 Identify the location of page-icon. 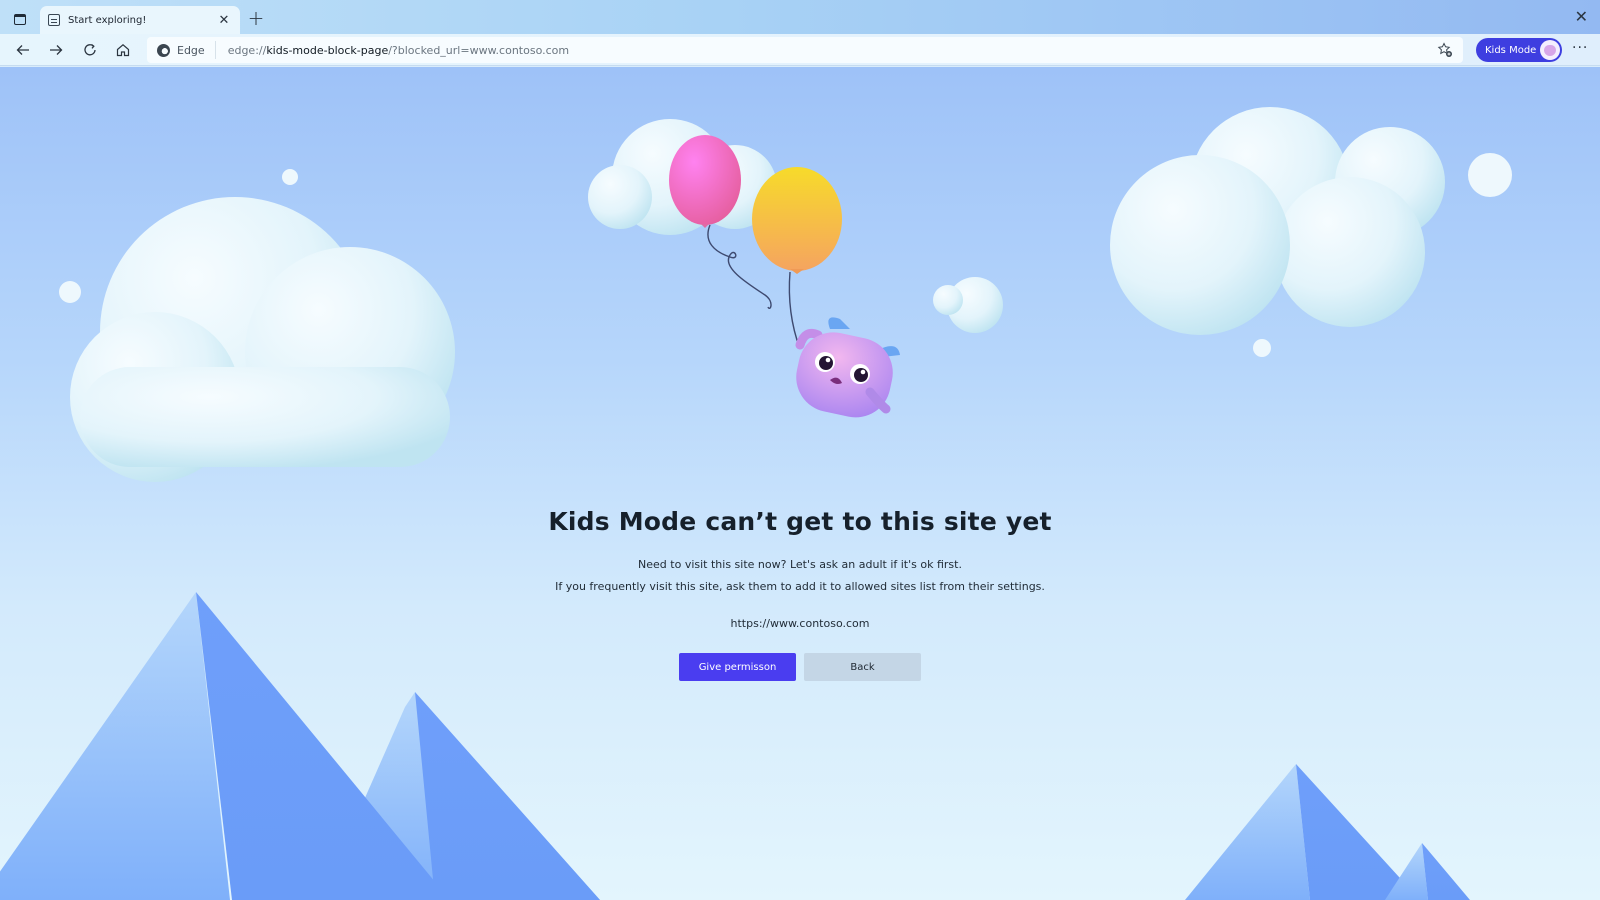
(54, 20).